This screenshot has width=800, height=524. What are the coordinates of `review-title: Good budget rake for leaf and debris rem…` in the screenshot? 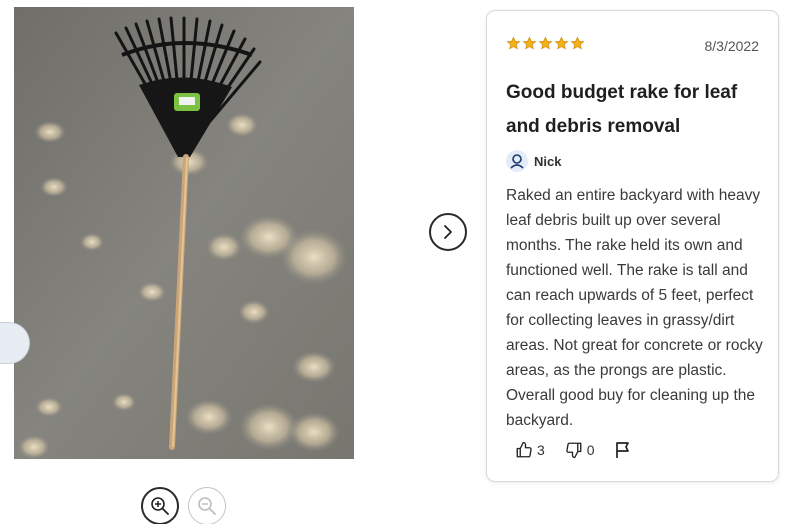 It's located at (622, 109).